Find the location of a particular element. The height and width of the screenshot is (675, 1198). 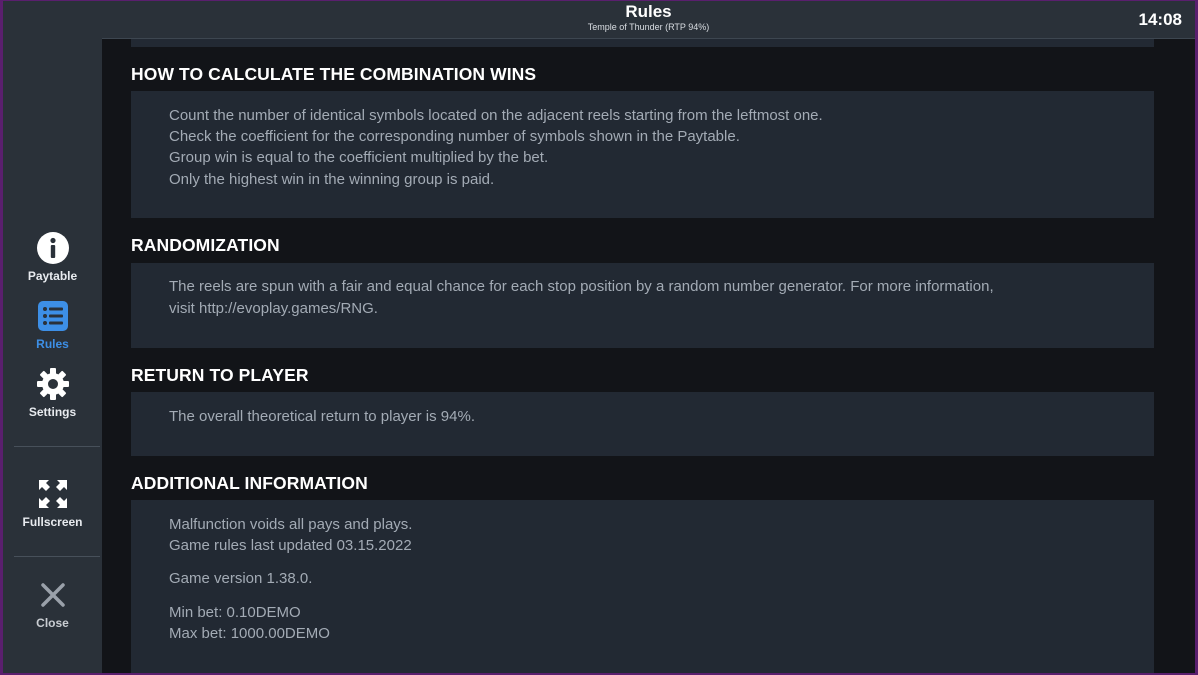

header: Rules Temple of Thunder (RTP 94%) 14:08 is located at coordinates (648, 20).